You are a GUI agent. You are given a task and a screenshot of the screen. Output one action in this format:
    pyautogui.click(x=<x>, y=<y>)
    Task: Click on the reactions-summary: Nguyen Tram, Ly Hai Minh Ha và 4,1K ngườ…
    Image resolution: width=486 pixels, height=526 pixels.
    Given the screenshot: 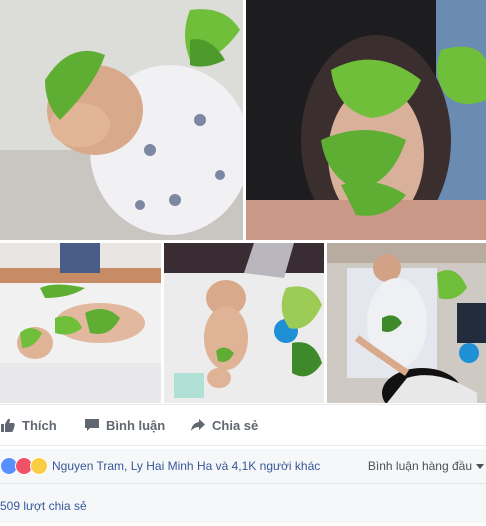 What is the action you would take?
    pyautogui.click(x=243, y=466)
    